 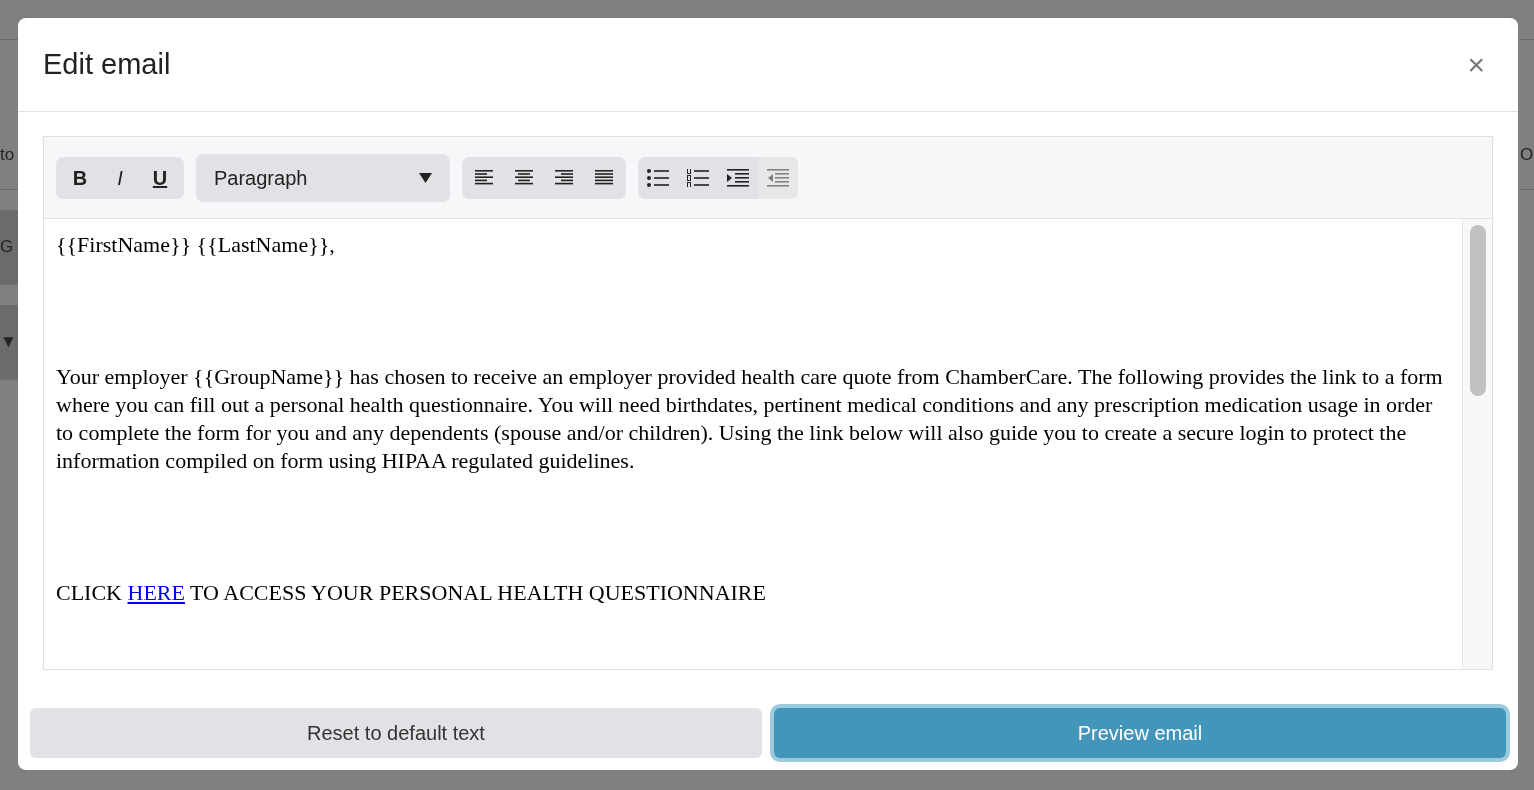 I want to click on bullet-list-icon, so click(x=658, y=177).